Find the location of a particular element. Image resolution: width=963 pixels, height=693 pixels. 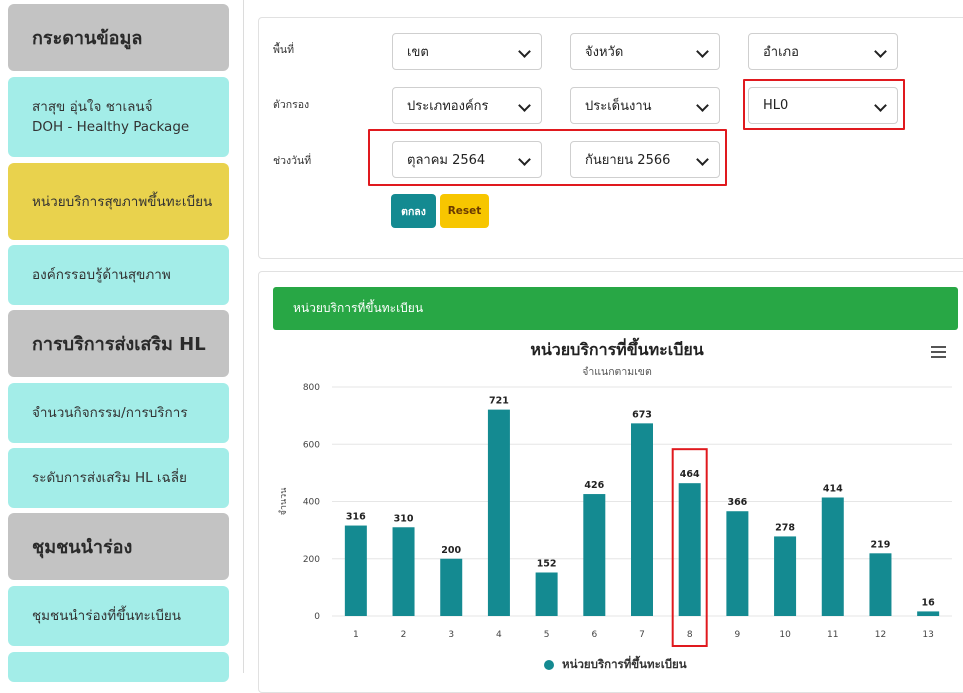

province-select: จังหวัด is located at coordinates (645, 51).